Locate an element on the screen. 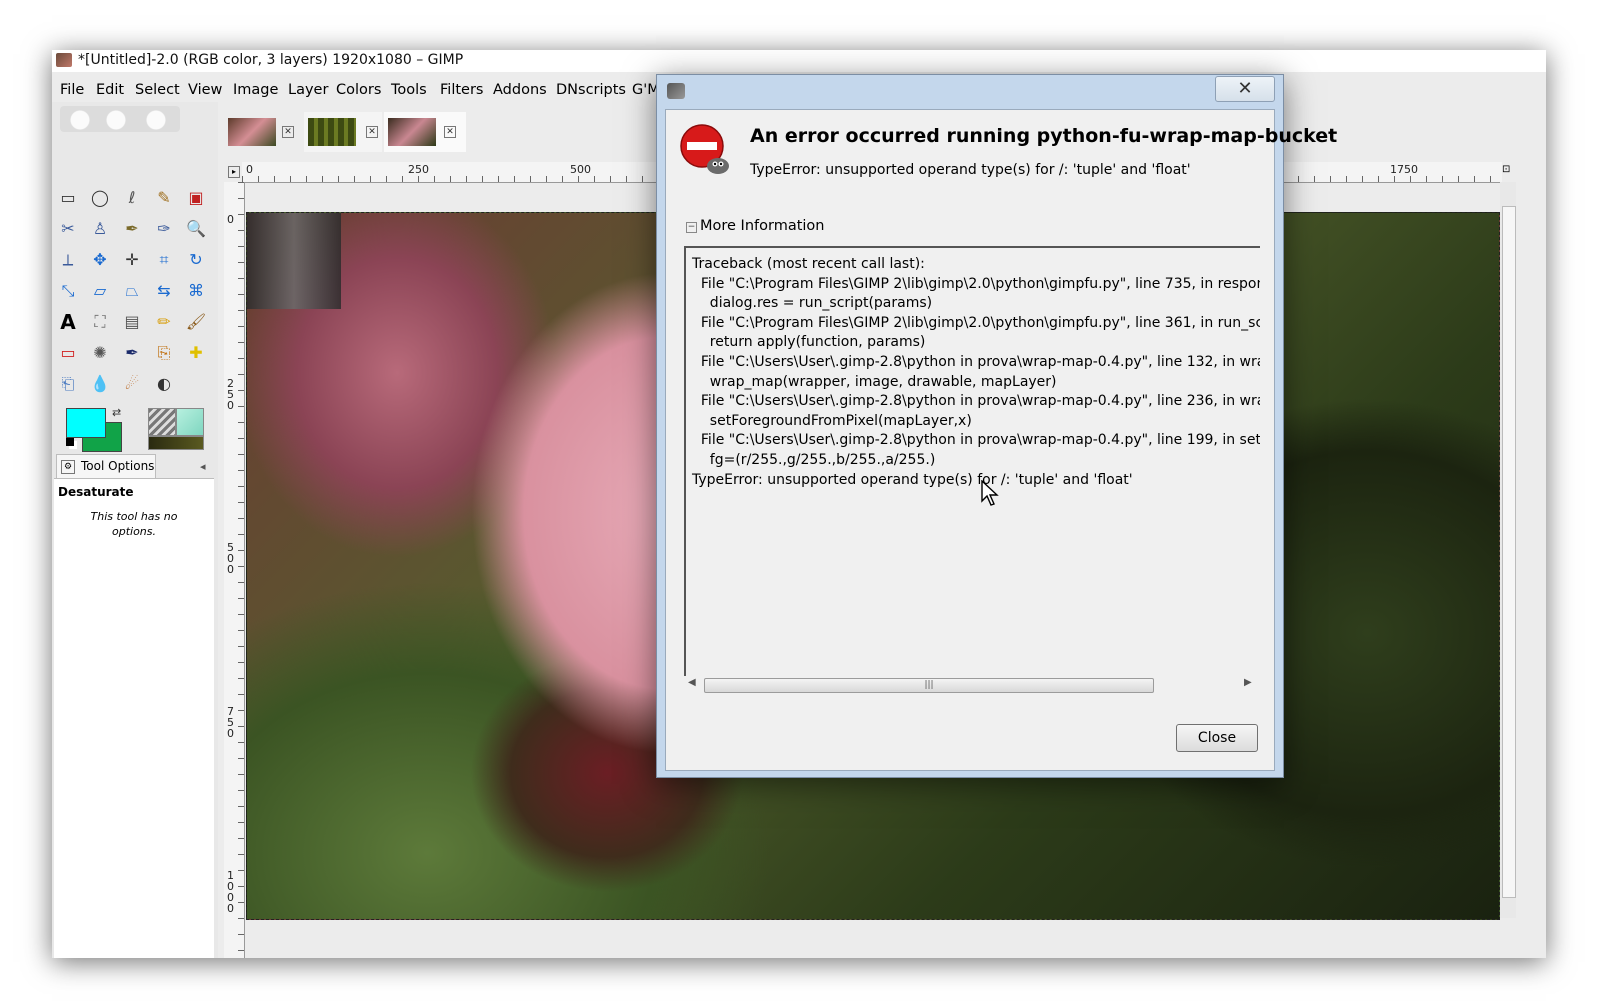 This screenshot has height=1005, width=1597. foreground-color-swatch is located at coordinates (86, 423).